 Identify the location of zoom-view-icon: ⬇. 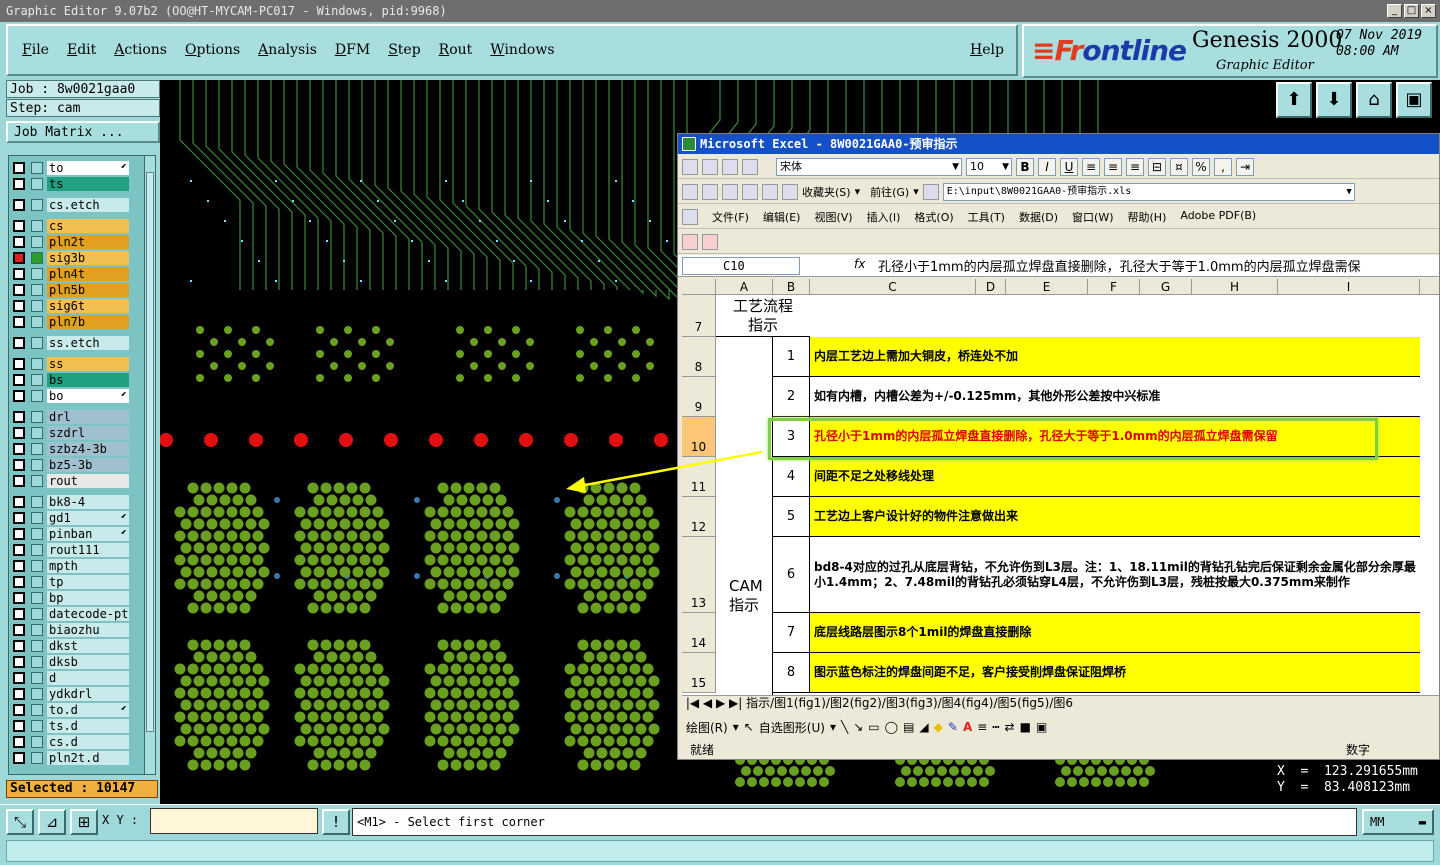
(1334, 100).